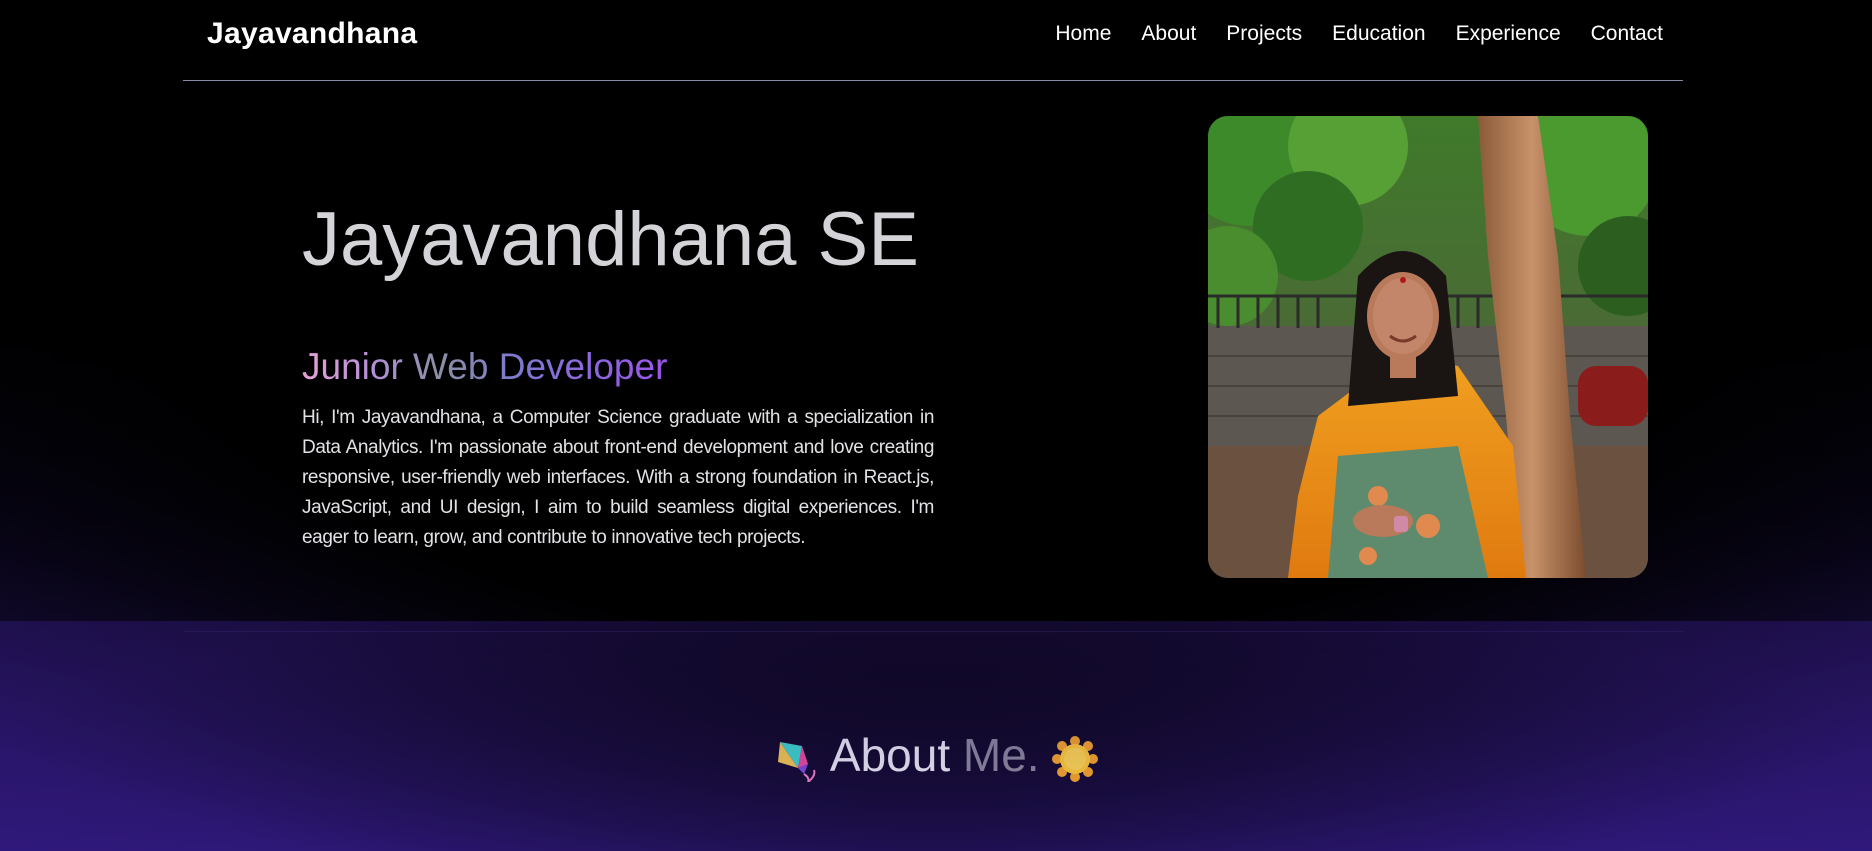  What do you see at coordinates (890, 755) in the screenshot?
I see `about-title-word: About` at bounding box center [890, 755].